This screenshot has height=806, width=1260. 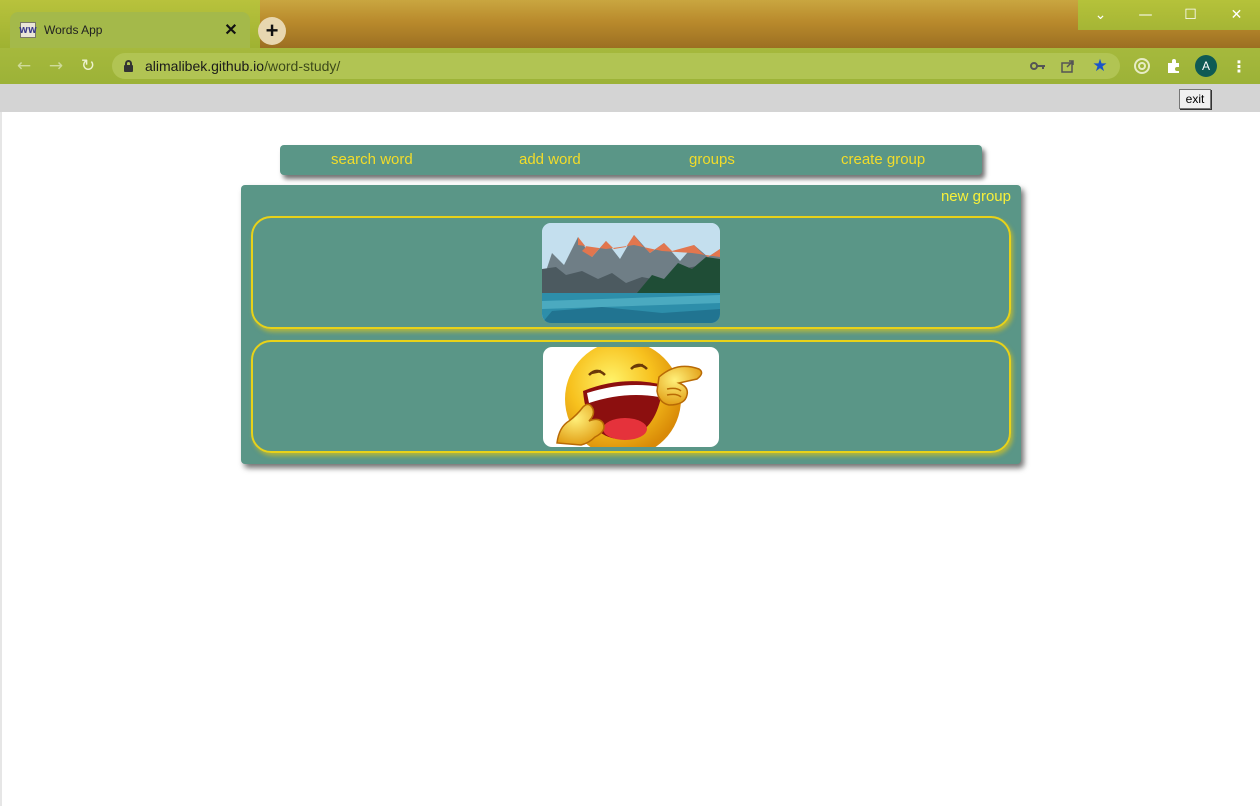 What do you see at coordinates (550, 159) in the screenshot?
I see `nav-add-word: add word` at bounding box center [550, 159].